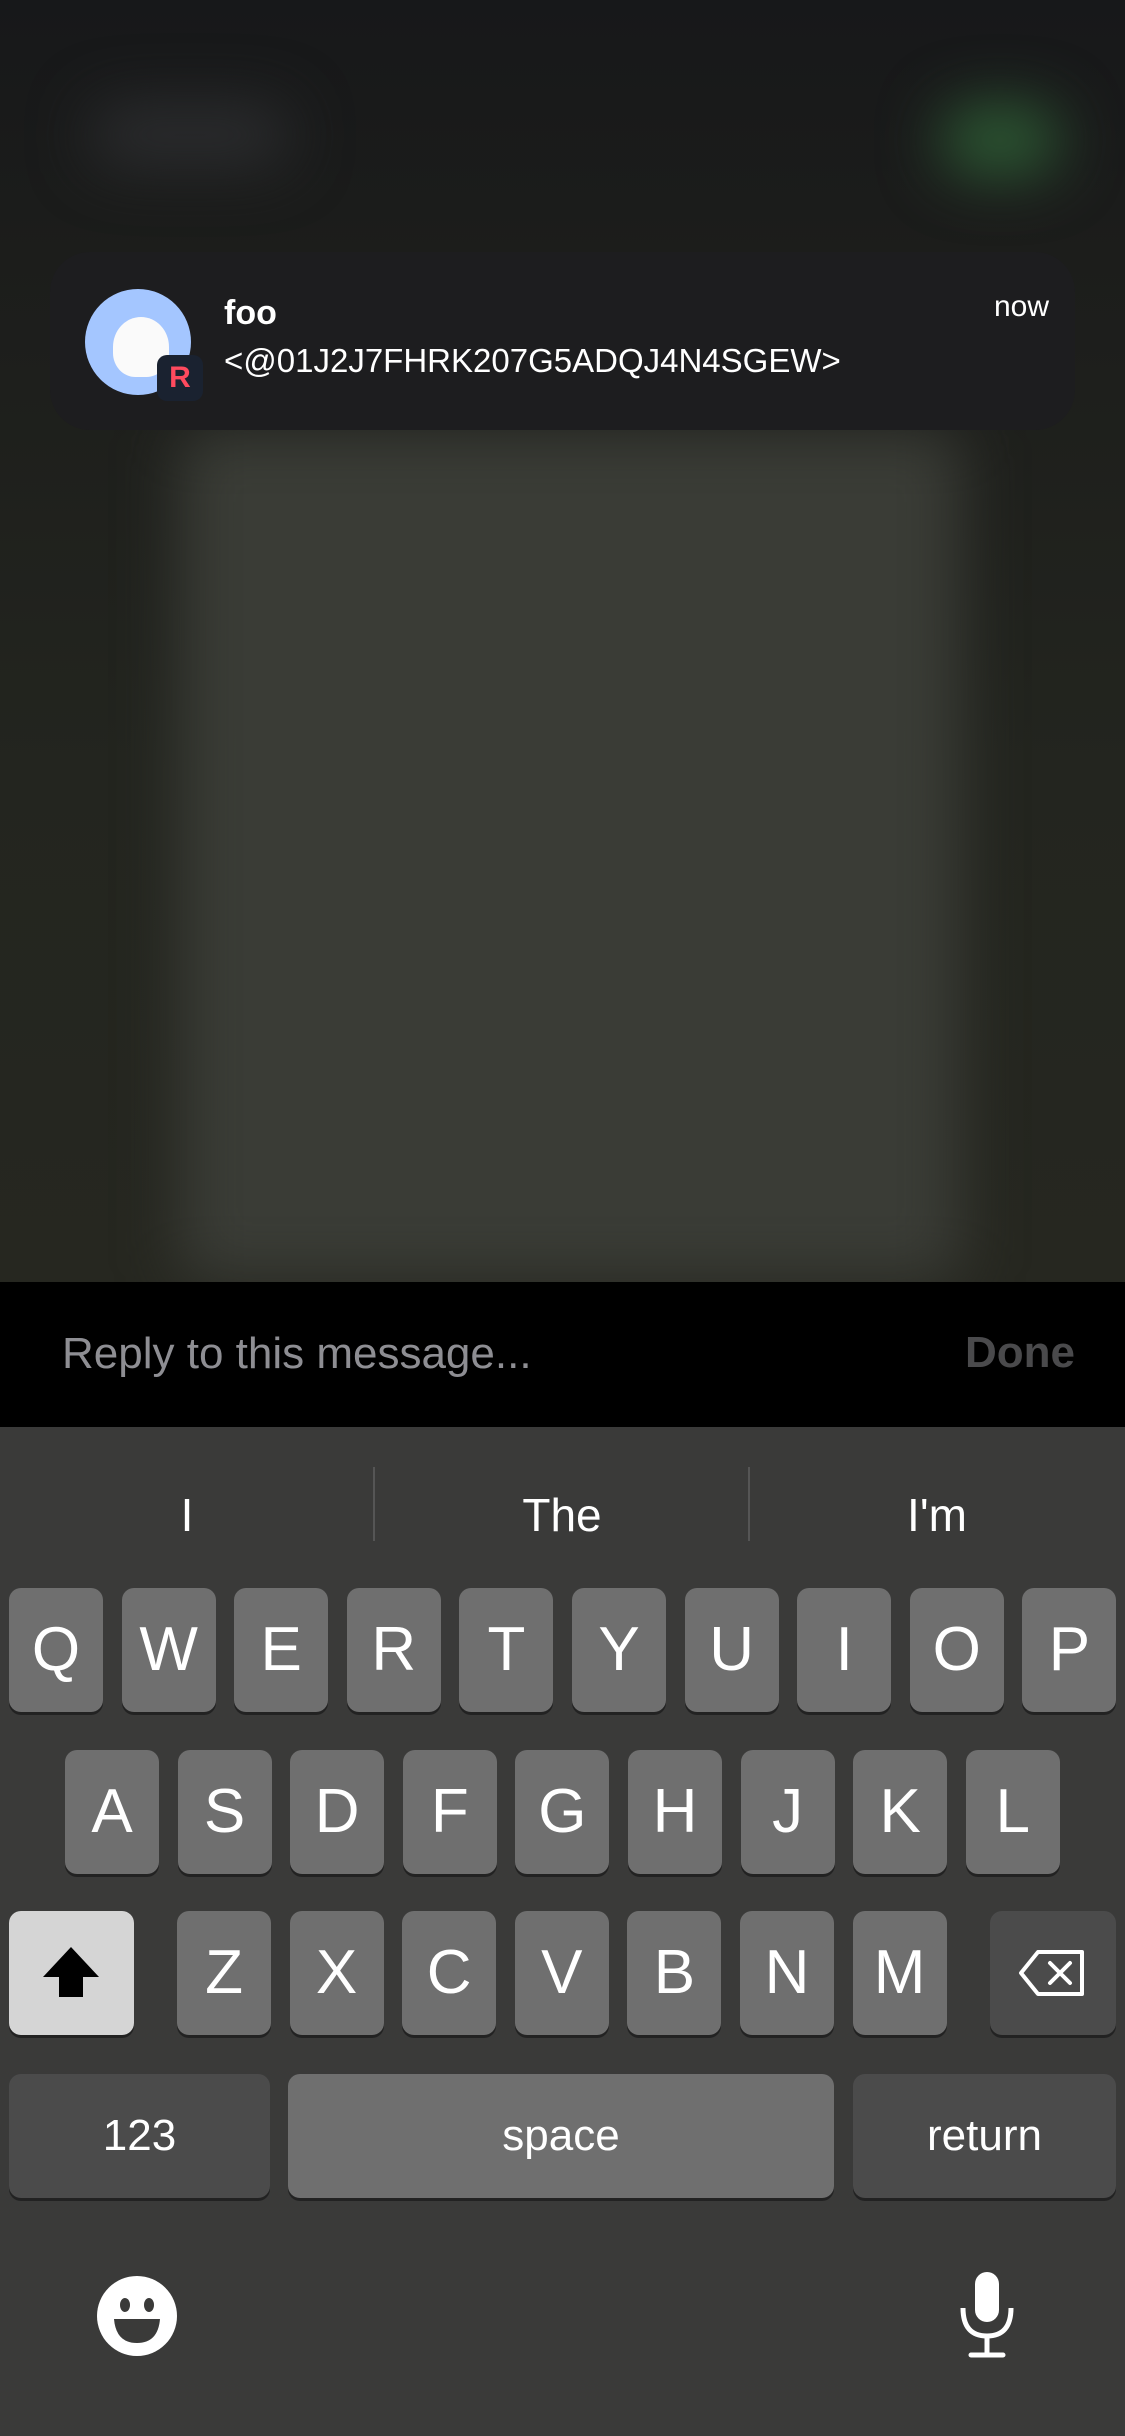  I want to click on numbers-key: 123, so click(139, 2136).